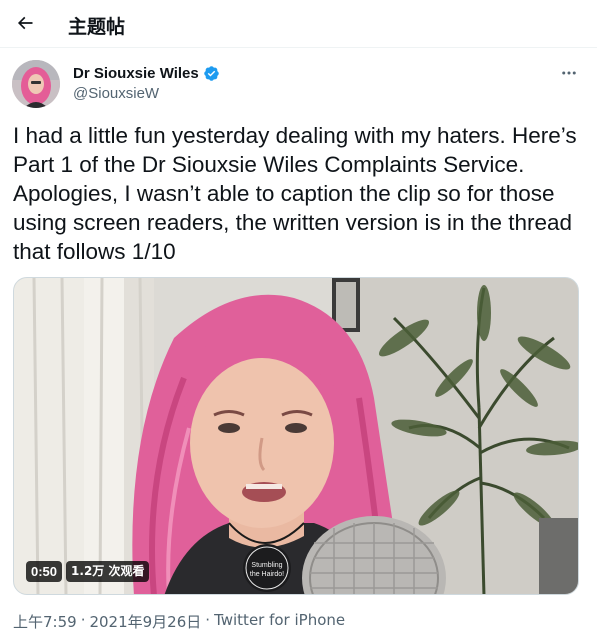 The image size is (597, 633). I want to click on tweet-meta: 上午7:59 · 2021年9月26日 · Twitter for iPhone, so click(179, 621).